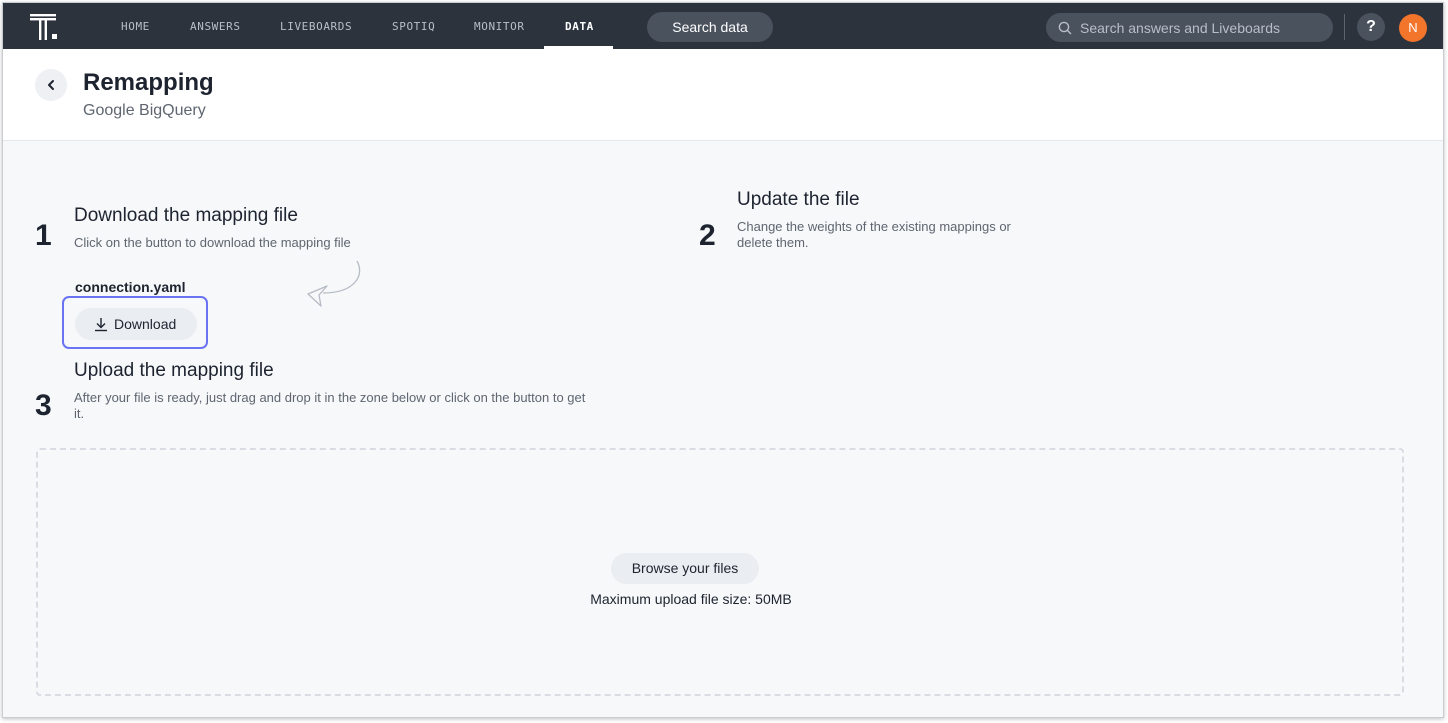 This screenshot has height=723, width=1448. Describe the element at coordinates (43, 235) in the screenshot. I see `step-1-number: 1` at that location.